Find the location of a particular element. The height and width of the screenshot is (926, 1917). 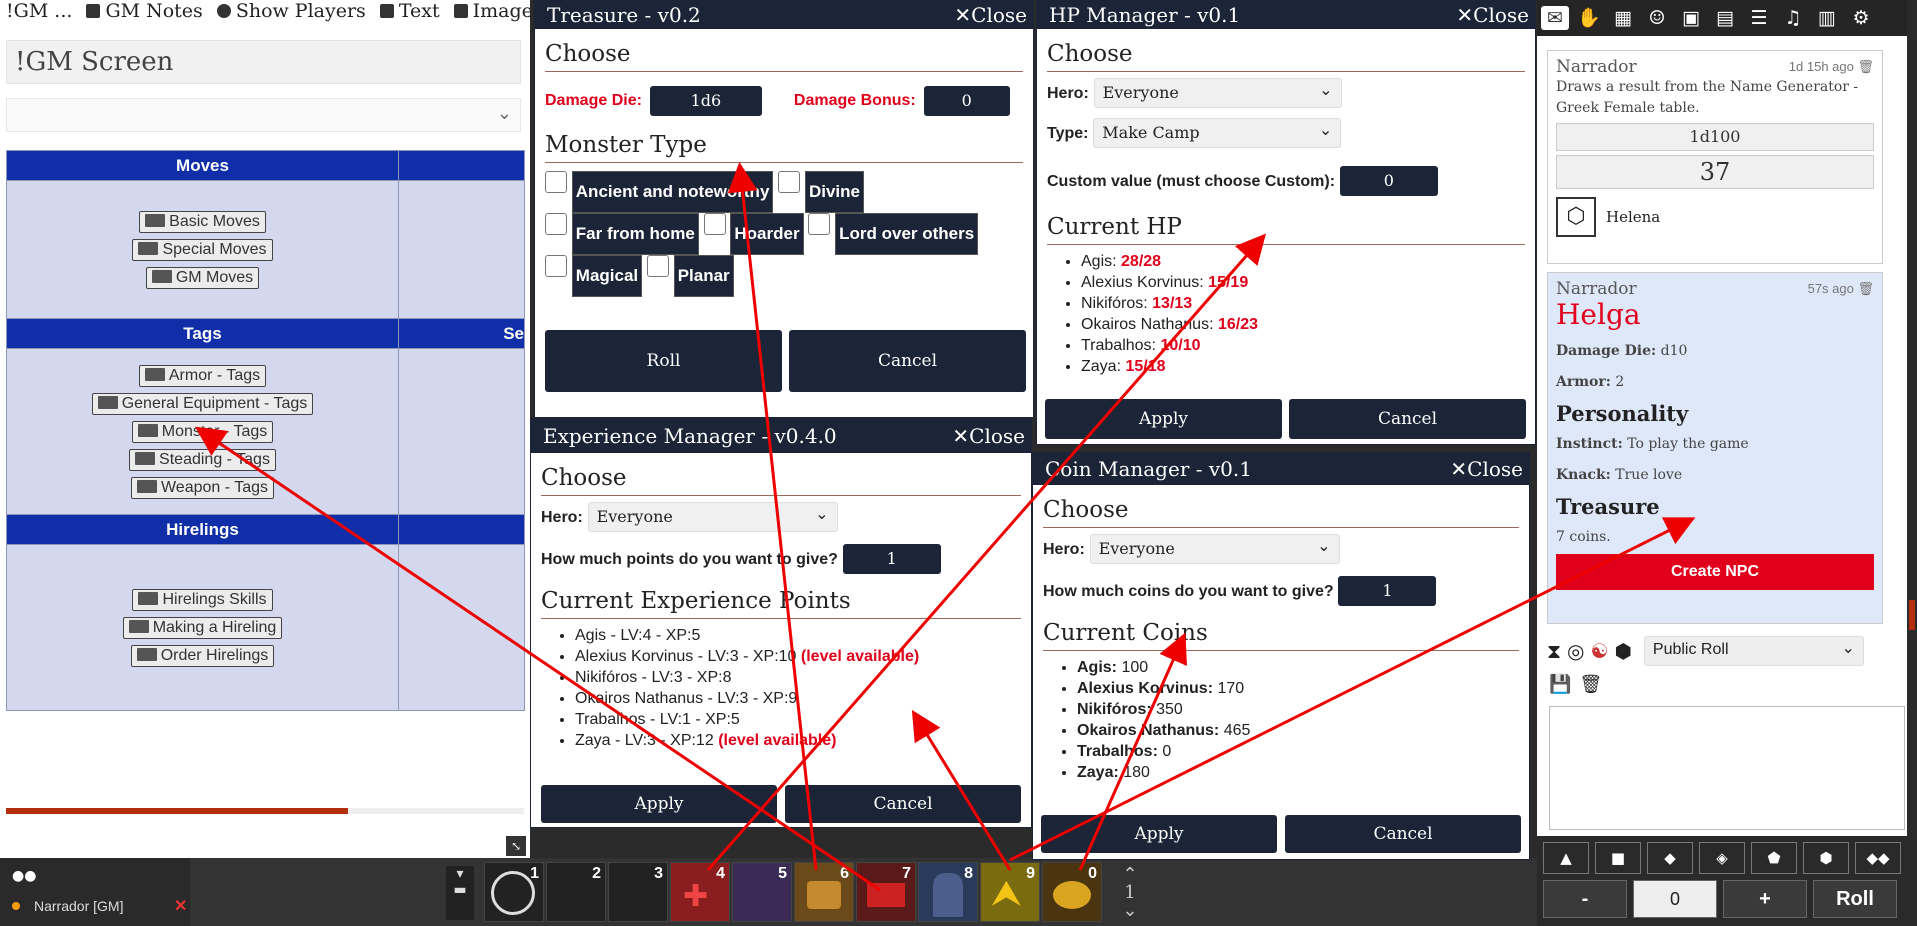

increase-button: + is located at coordinates (1765, 899).